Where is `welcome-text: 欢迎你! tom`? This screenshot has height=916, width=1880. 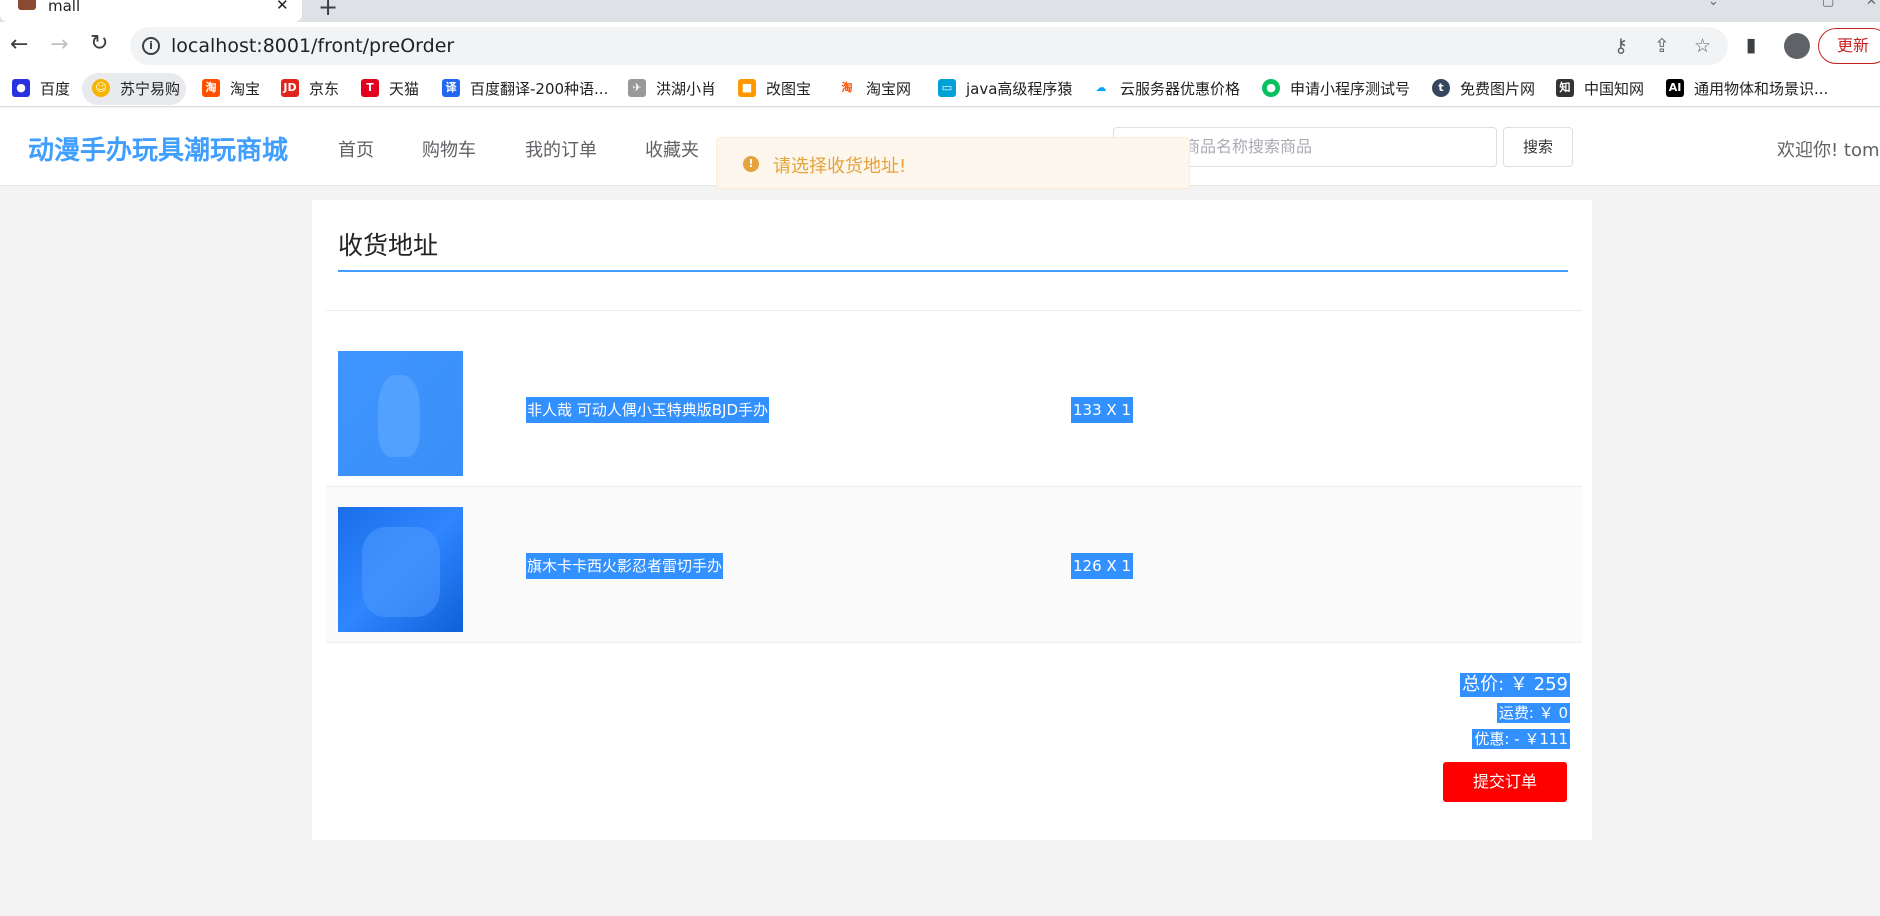
welcome-text: 欢迎你! tom is located at coordinates (1828, 150).